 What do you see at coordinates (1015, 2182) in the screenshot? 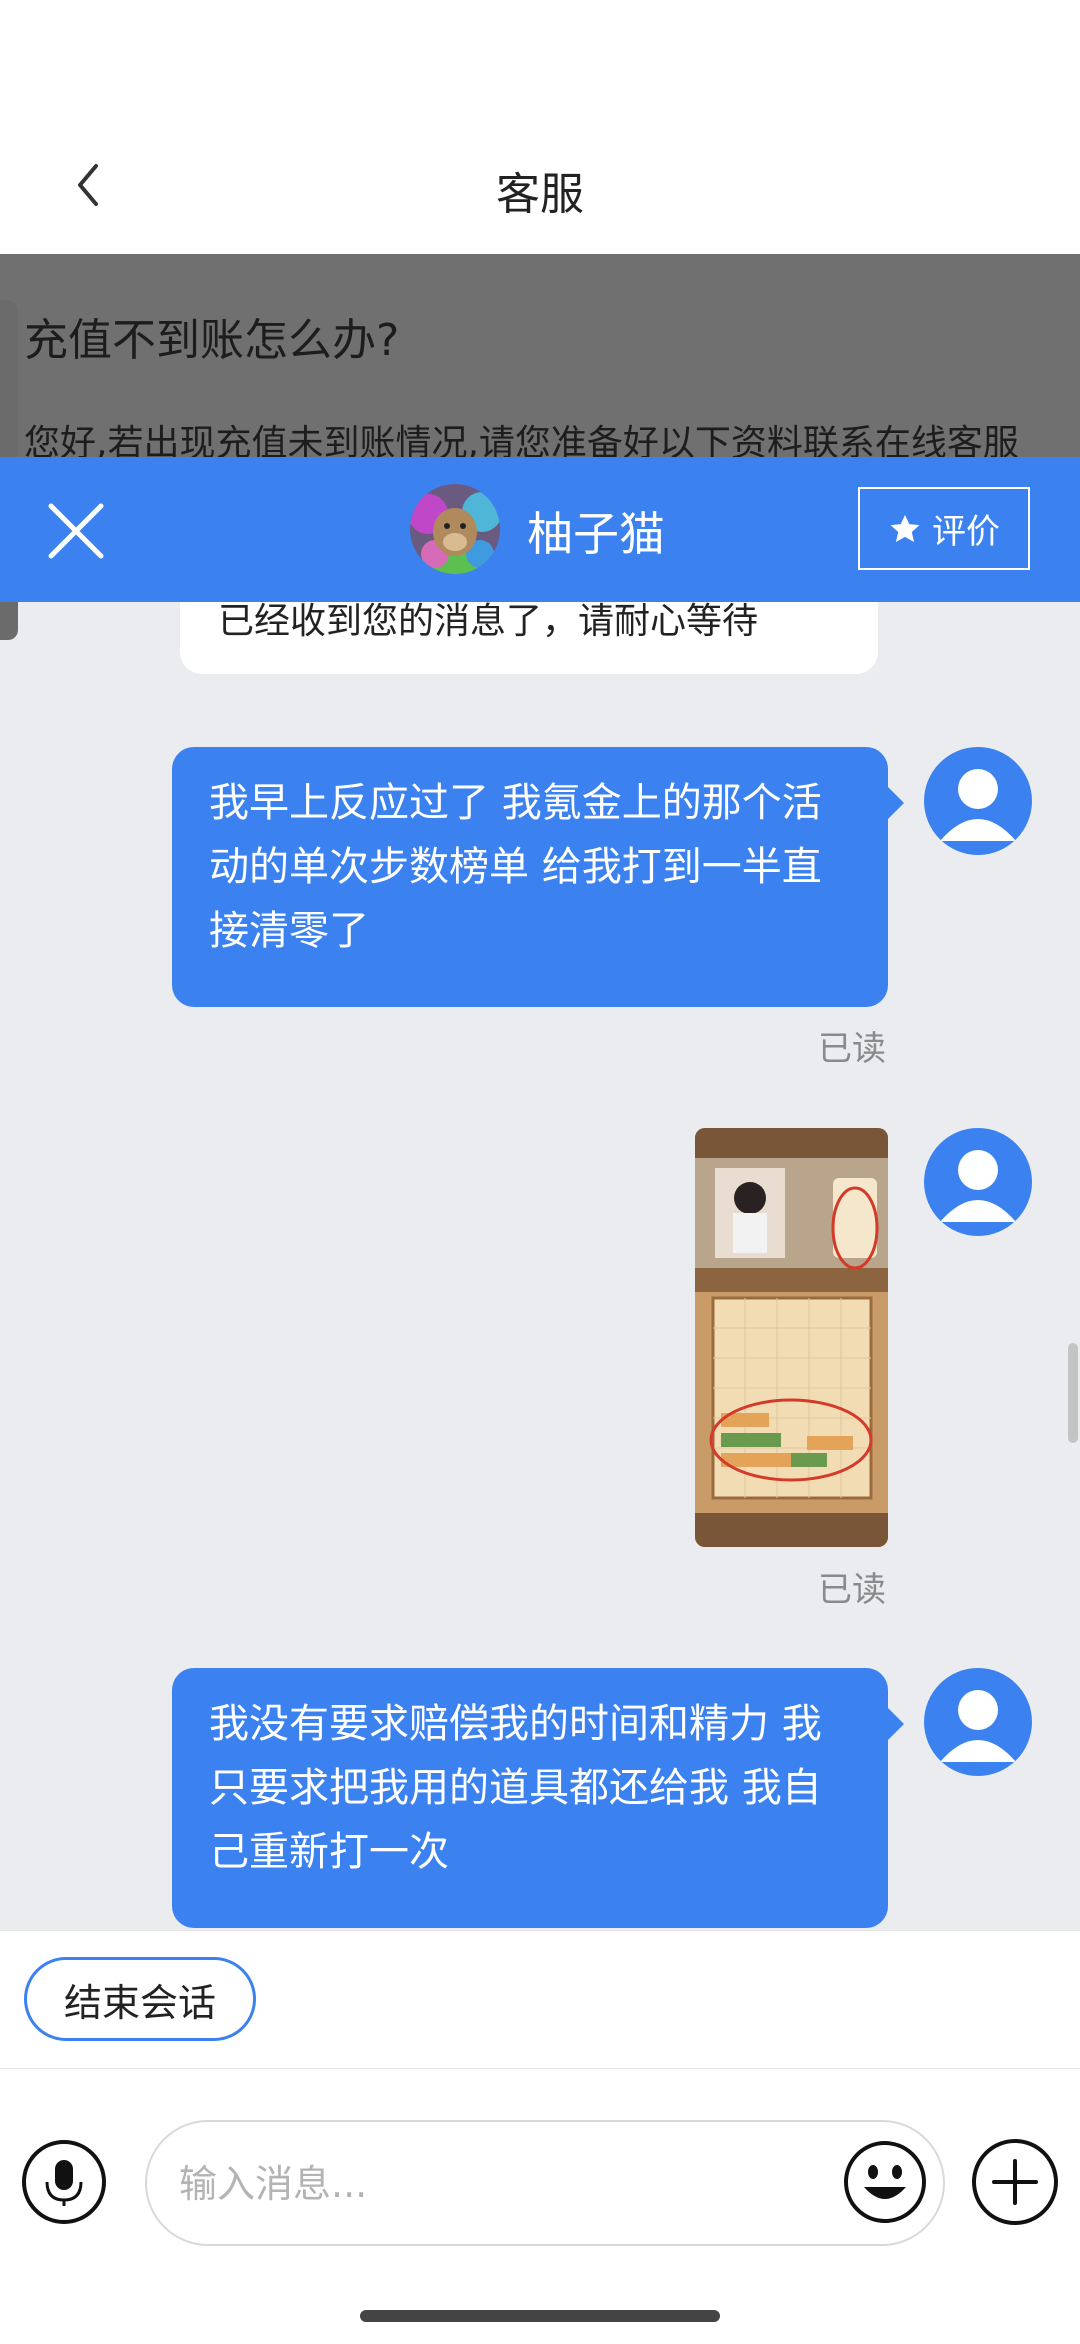
I see `plus-icon` at bounding box center [1015, 2182].